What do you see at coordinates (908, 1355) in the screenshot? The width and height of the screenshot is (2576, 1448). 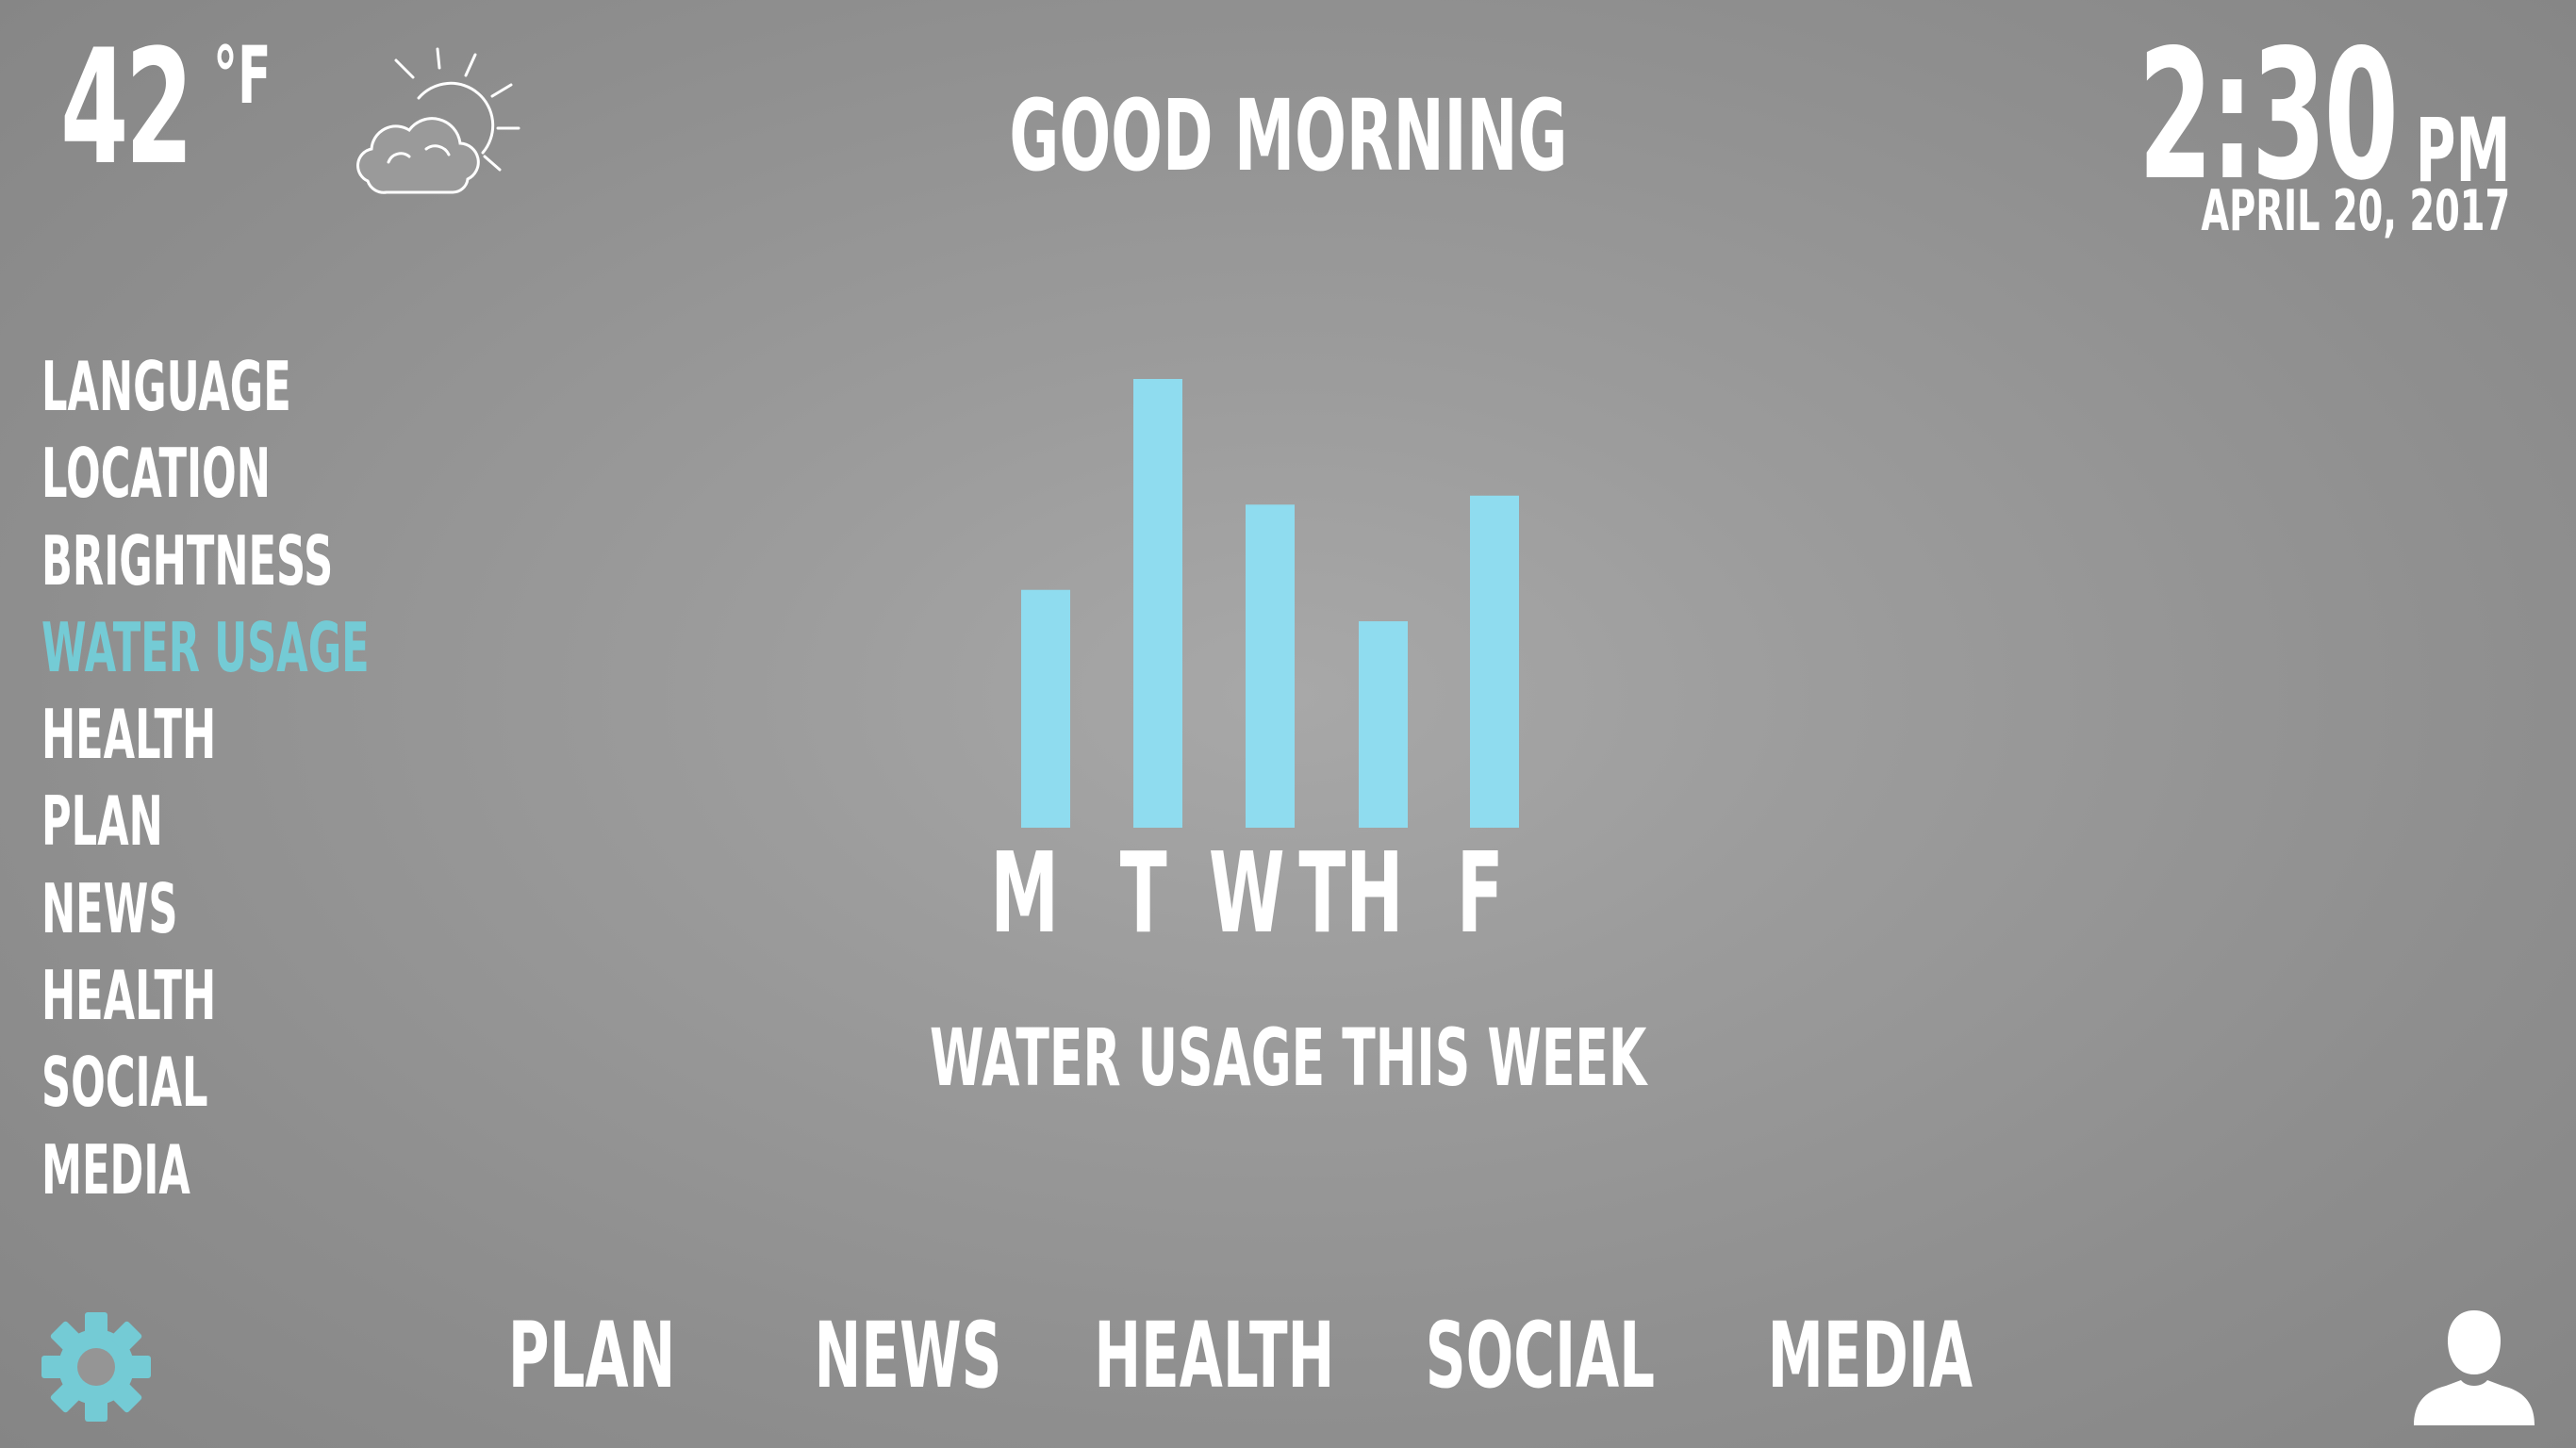 I see `nav-label: NEWS` at bounding box center [908, 1355].